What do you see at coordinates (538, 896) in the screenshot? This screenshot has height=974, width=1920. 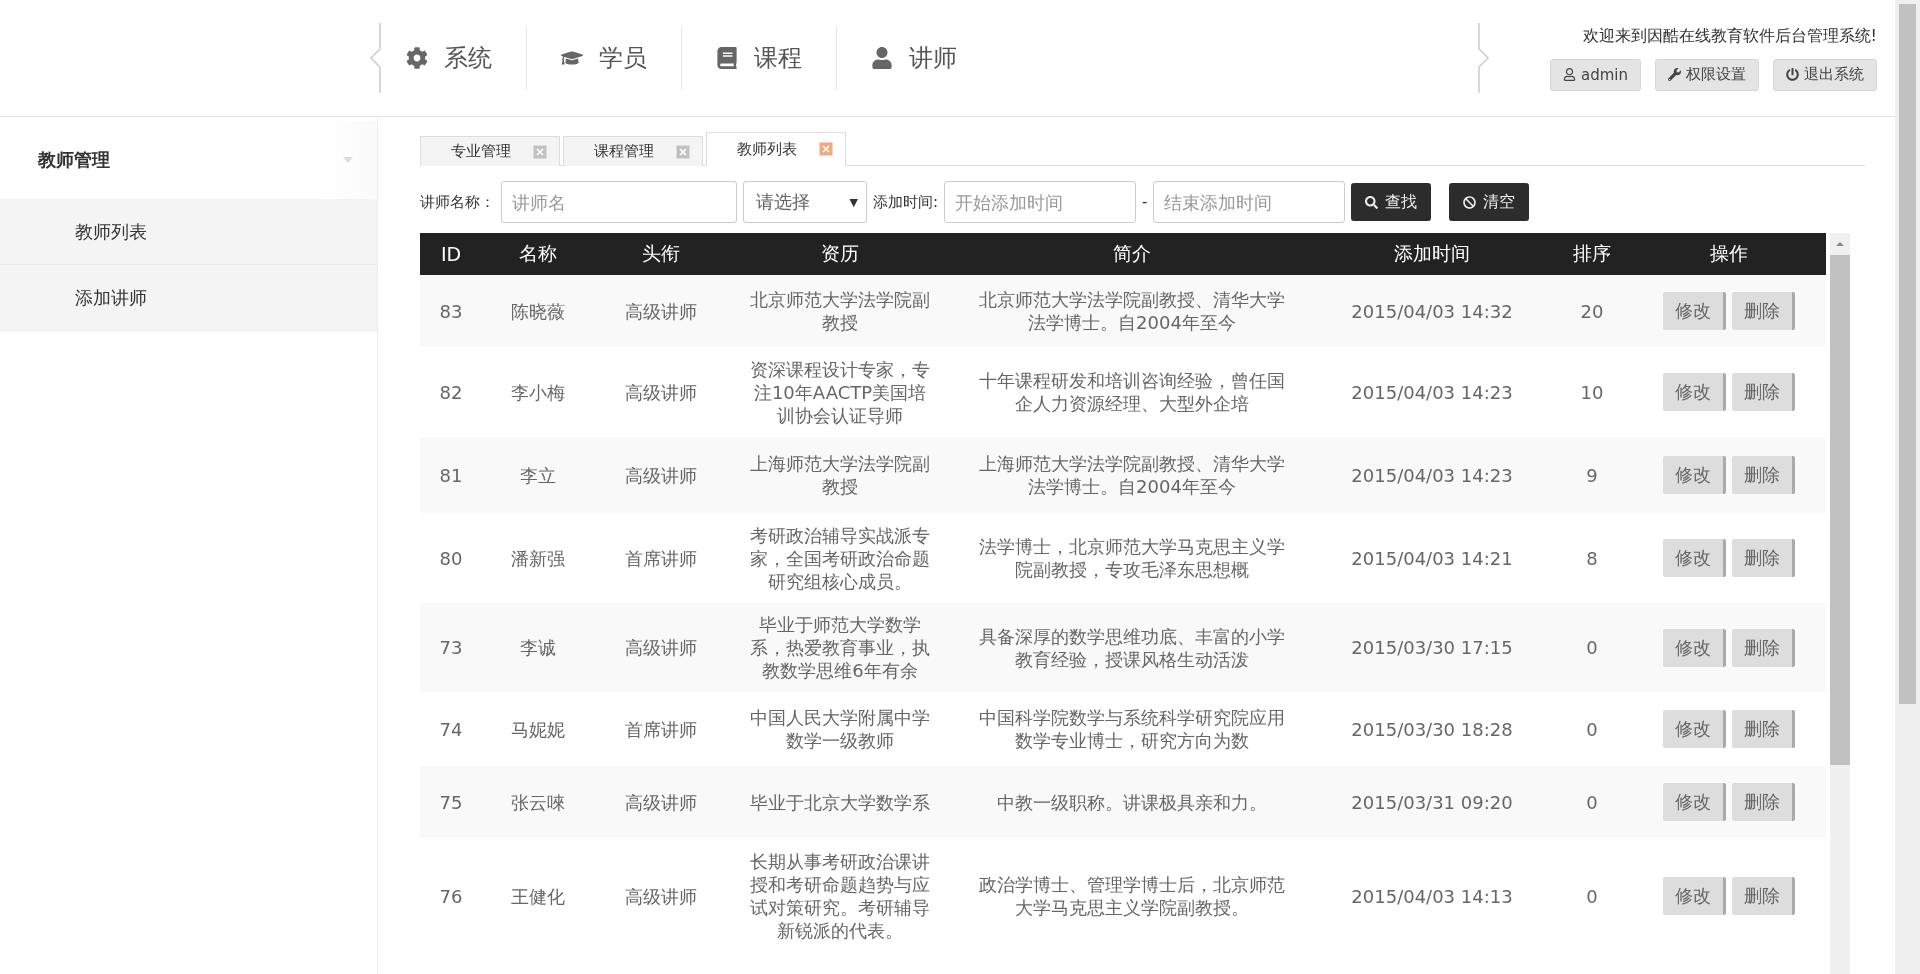 I see `table-cell: 王健化` at bounding box center [538, 896].